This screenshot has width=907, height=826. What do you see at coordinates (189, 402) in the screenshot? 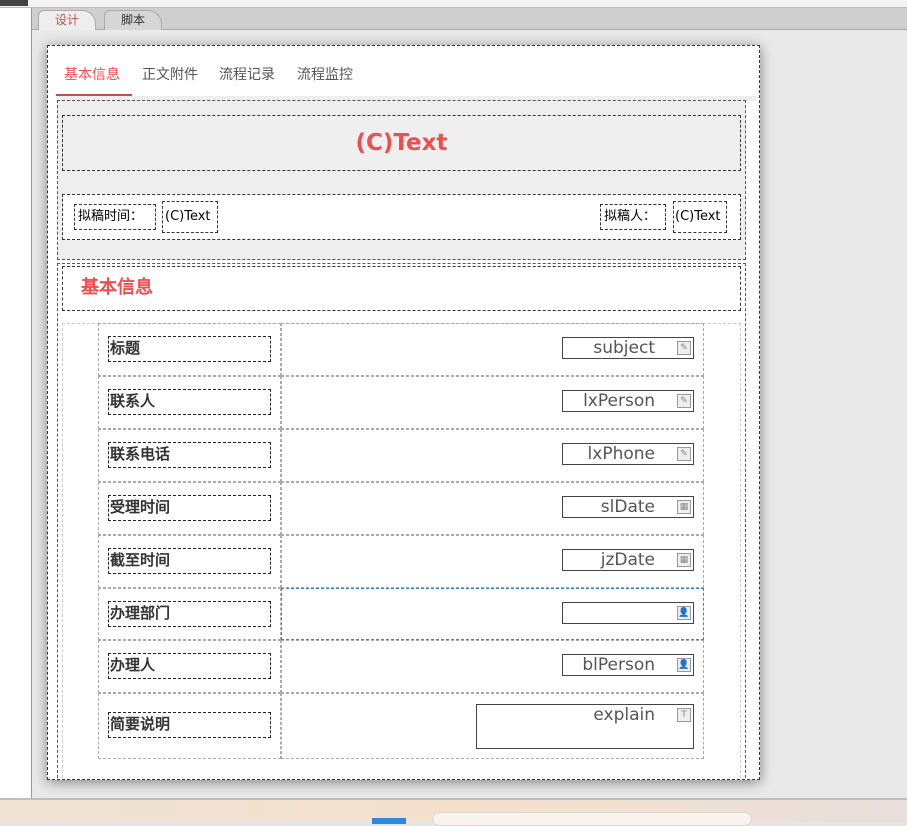
I see `field-label: 联系人` at bounding box center [189, 402].